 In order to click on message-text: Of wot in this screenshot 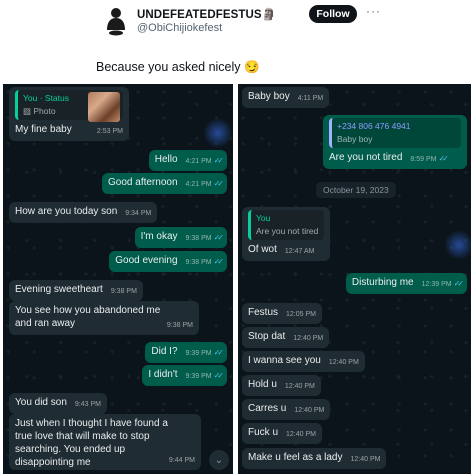, I will do `click(262, 249)`.